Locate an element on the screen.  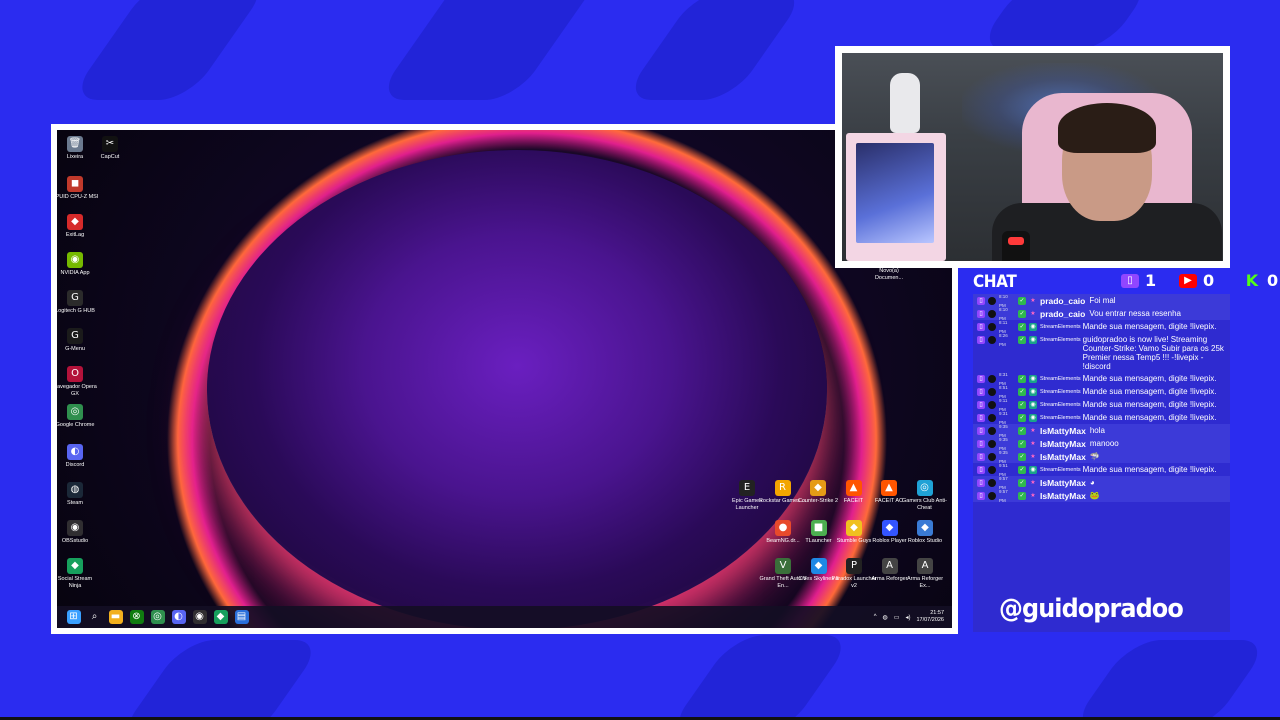
desktop-icon-opera-gx: O Navegador Opera GX is located at coordinates (78, 381).